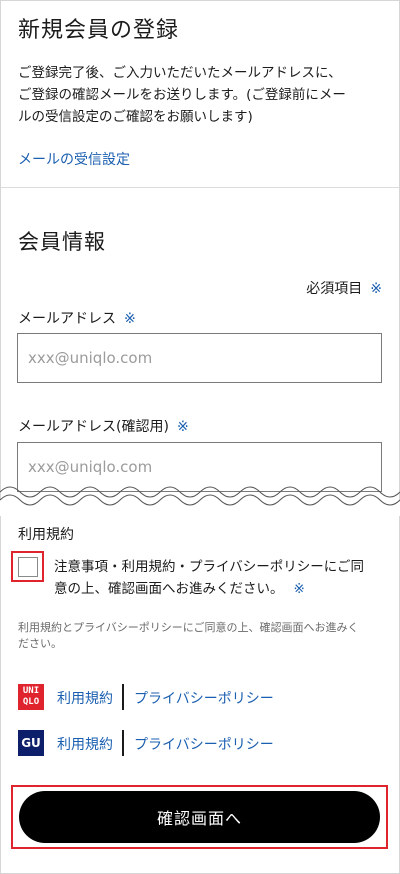 The height and width of the screenshot is (874, 400). Describe the element at coordinates (67, 319) in the screenshot. I see `email-label-text: メールアドレス` at that location.